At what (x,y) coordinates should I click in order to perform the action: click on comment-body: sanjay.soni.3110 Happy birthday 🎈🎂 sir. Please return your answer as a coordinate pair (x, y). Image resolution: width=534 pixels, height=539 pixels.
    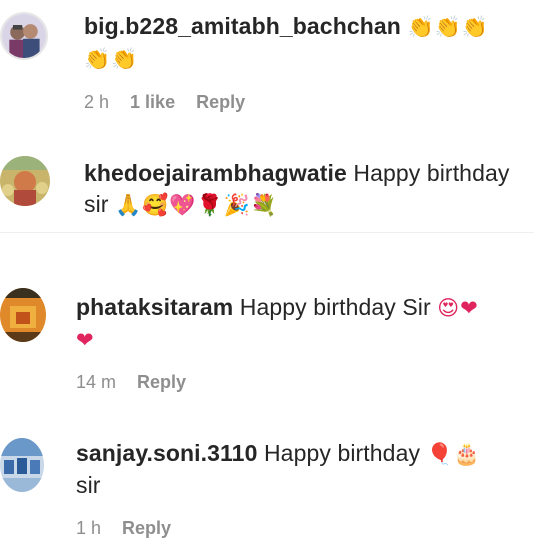
    Looking at the image, I should click on (298, 469).